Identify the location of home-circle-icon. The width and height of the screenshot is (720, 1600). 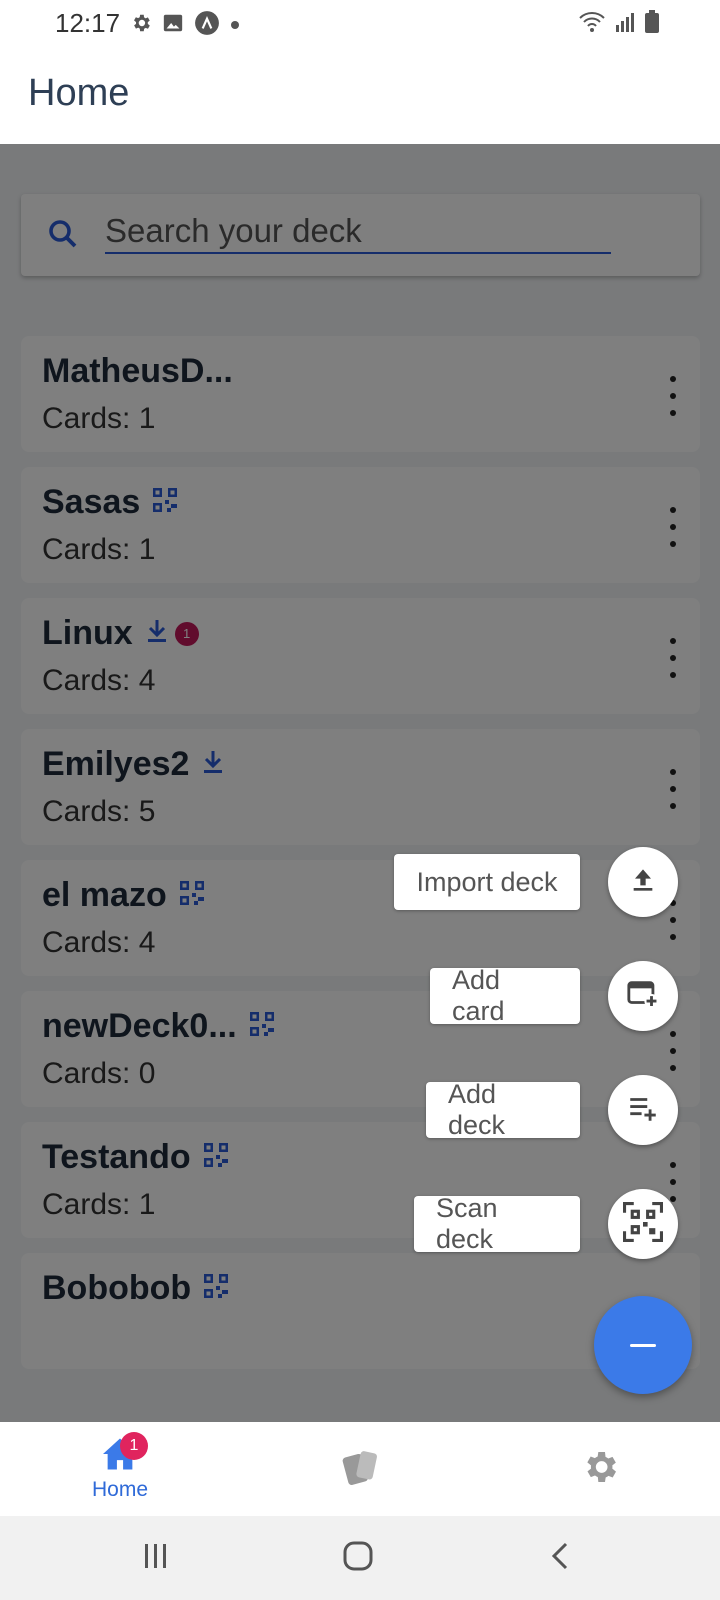
(358, 1558).